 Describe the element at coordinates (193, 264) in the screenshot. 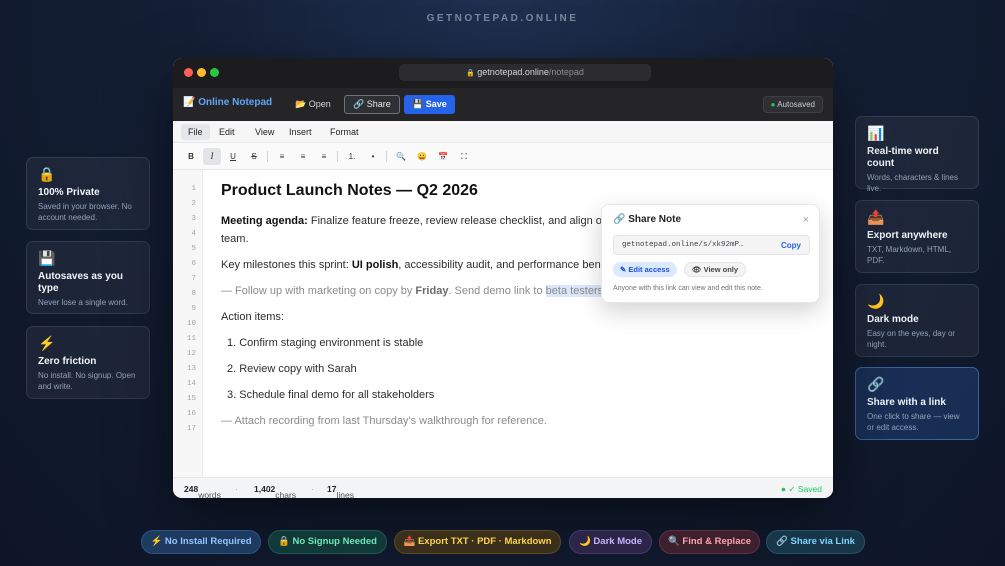

I see `line-number: 6` at that location.